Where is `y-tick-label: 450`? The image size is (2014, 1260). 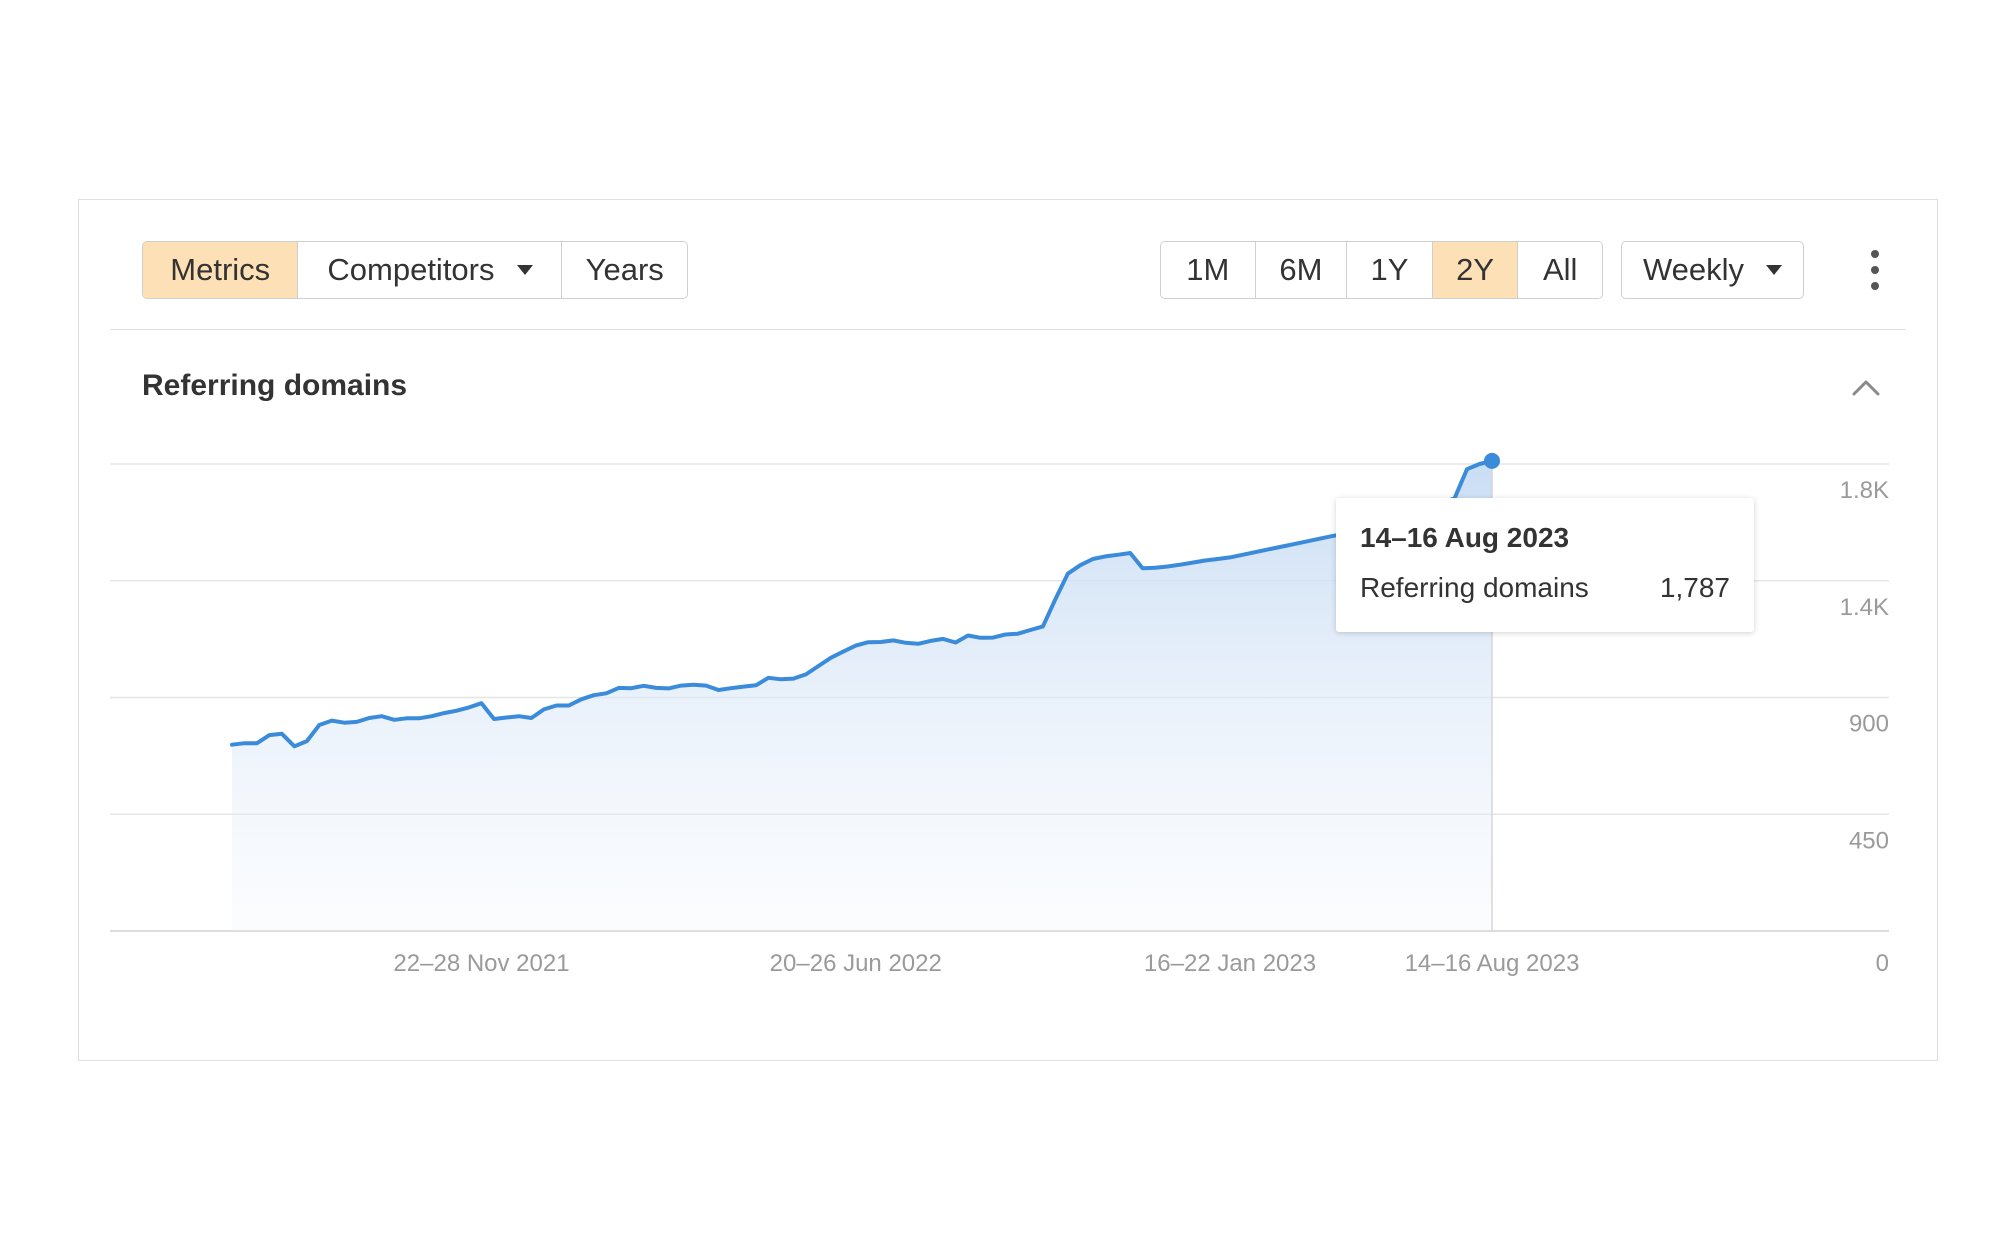 y-tick-label: 450 is located at coordinates (1869, 840).